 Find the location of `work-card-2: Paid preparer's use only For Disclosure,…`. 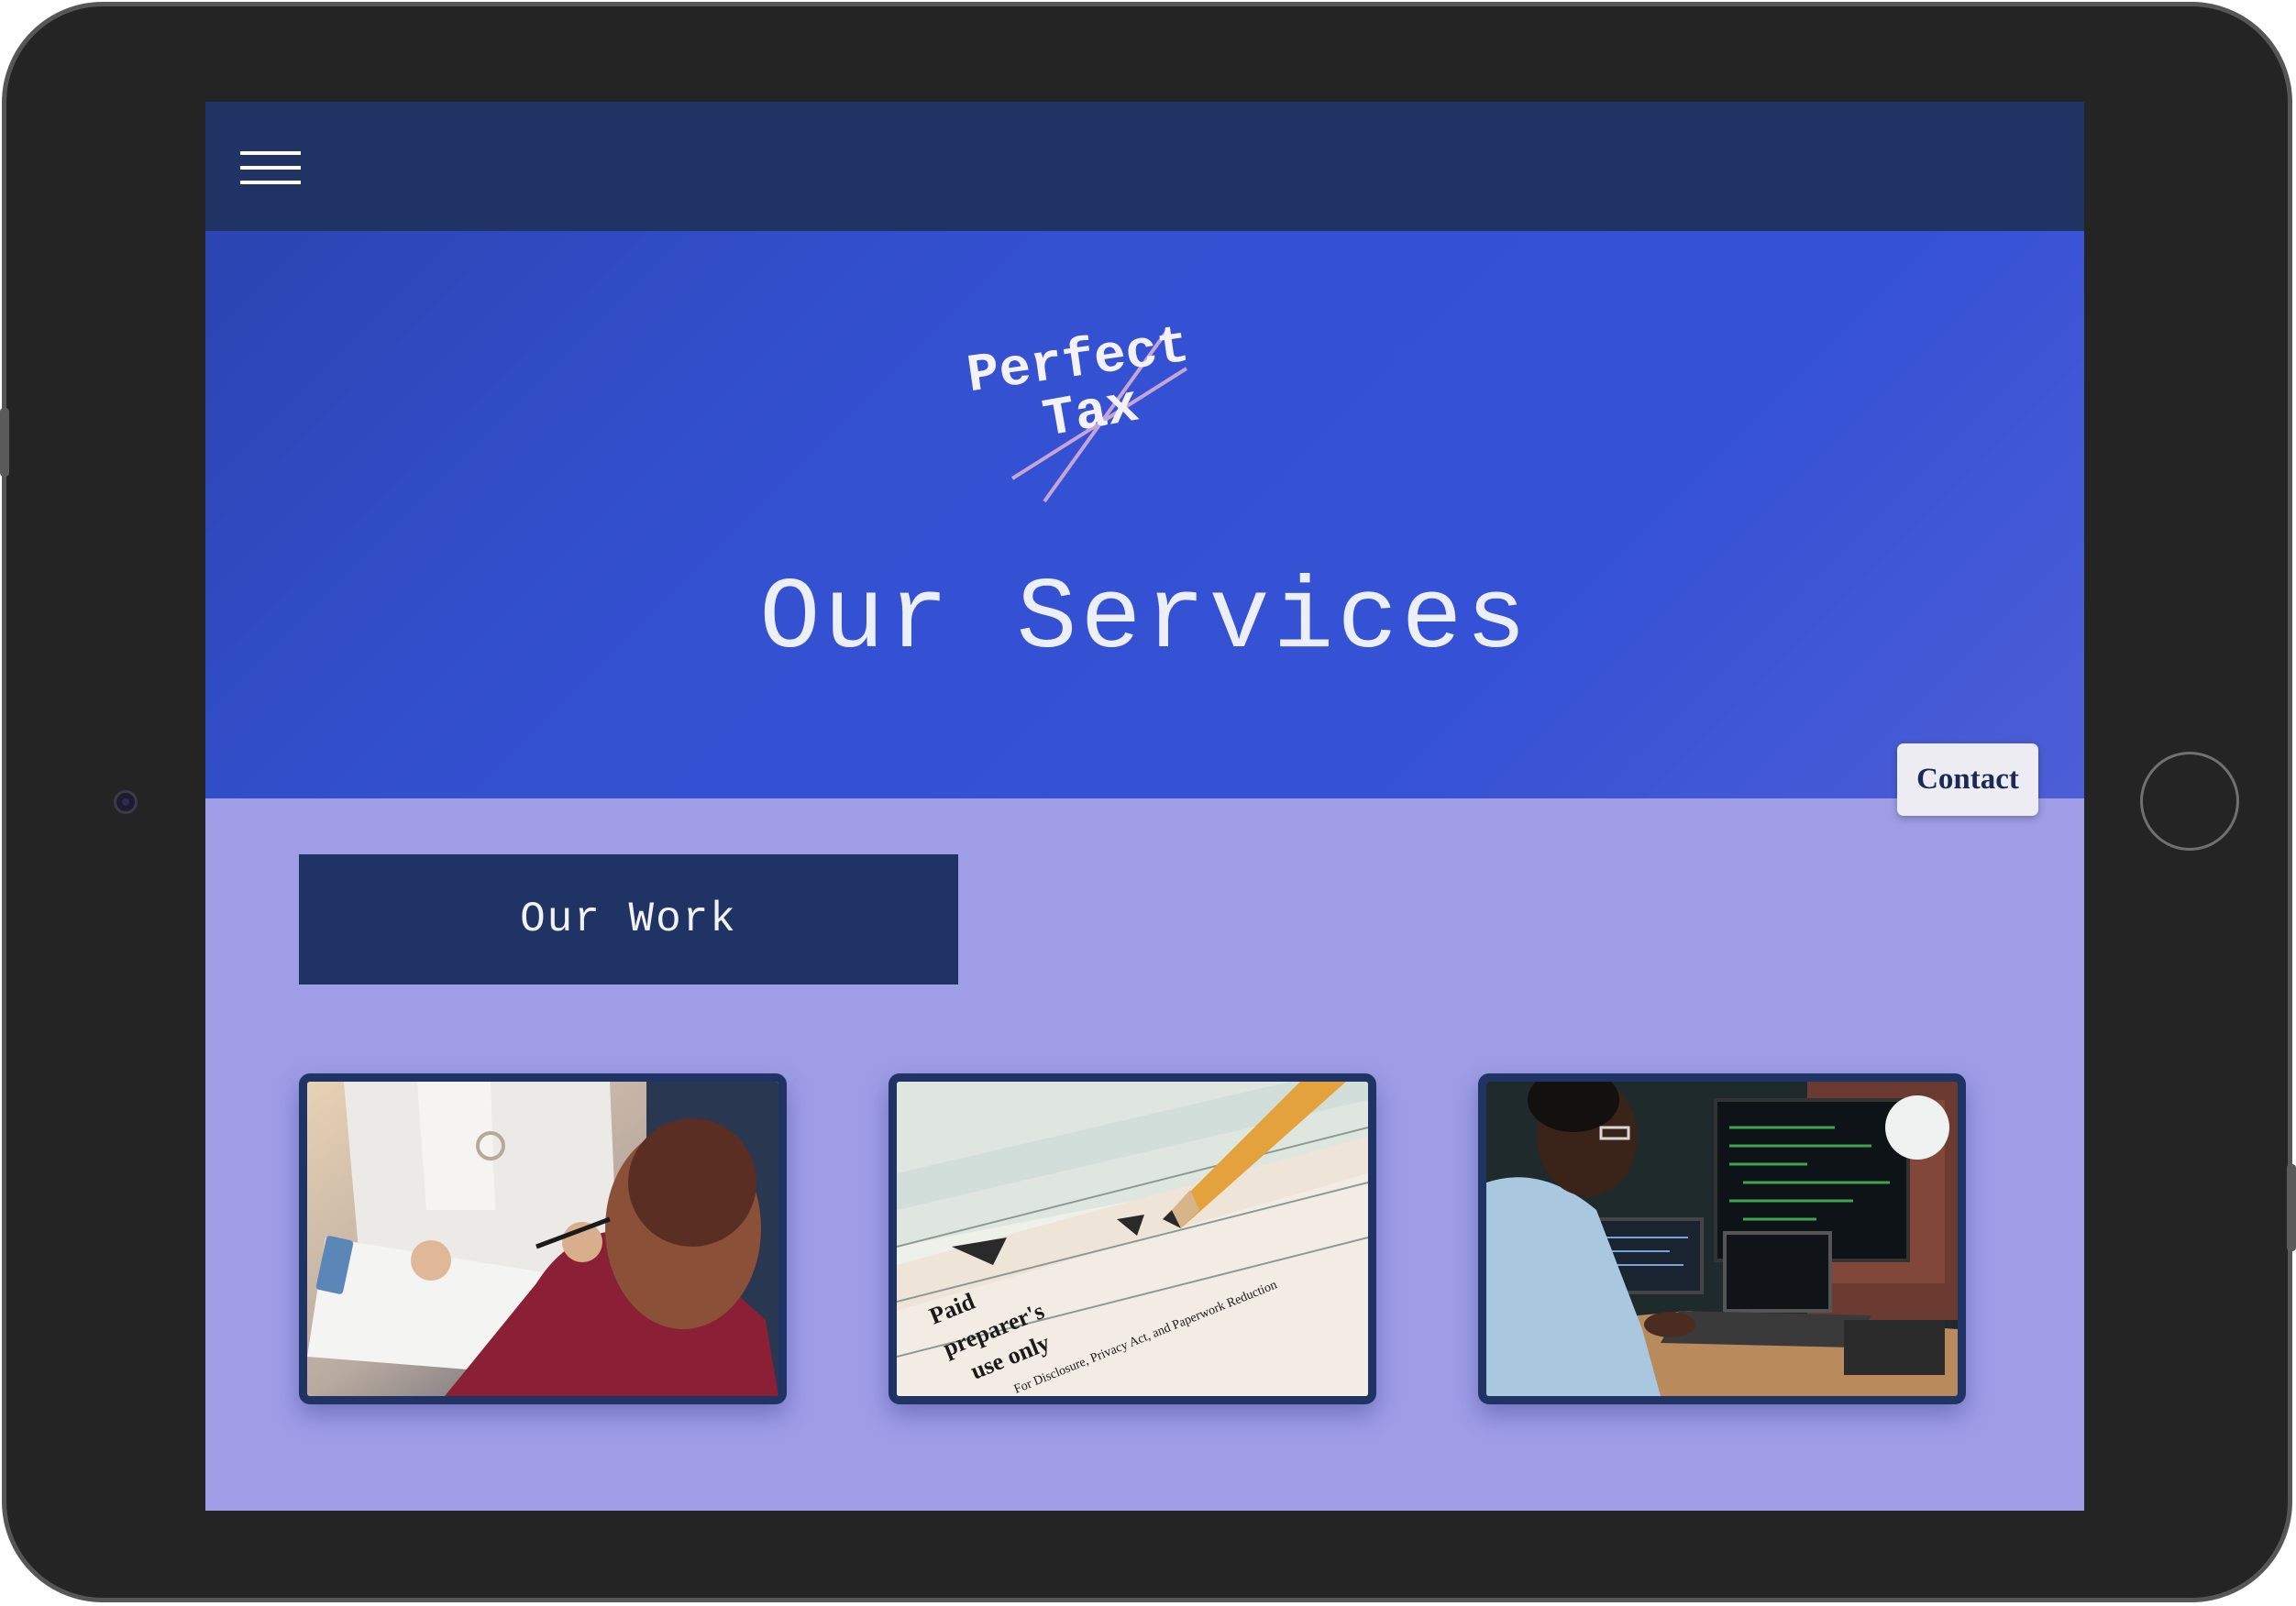

work-card-2: Paid preparer's use only For Disclosure,… is located at coordinates (1132, 1238).